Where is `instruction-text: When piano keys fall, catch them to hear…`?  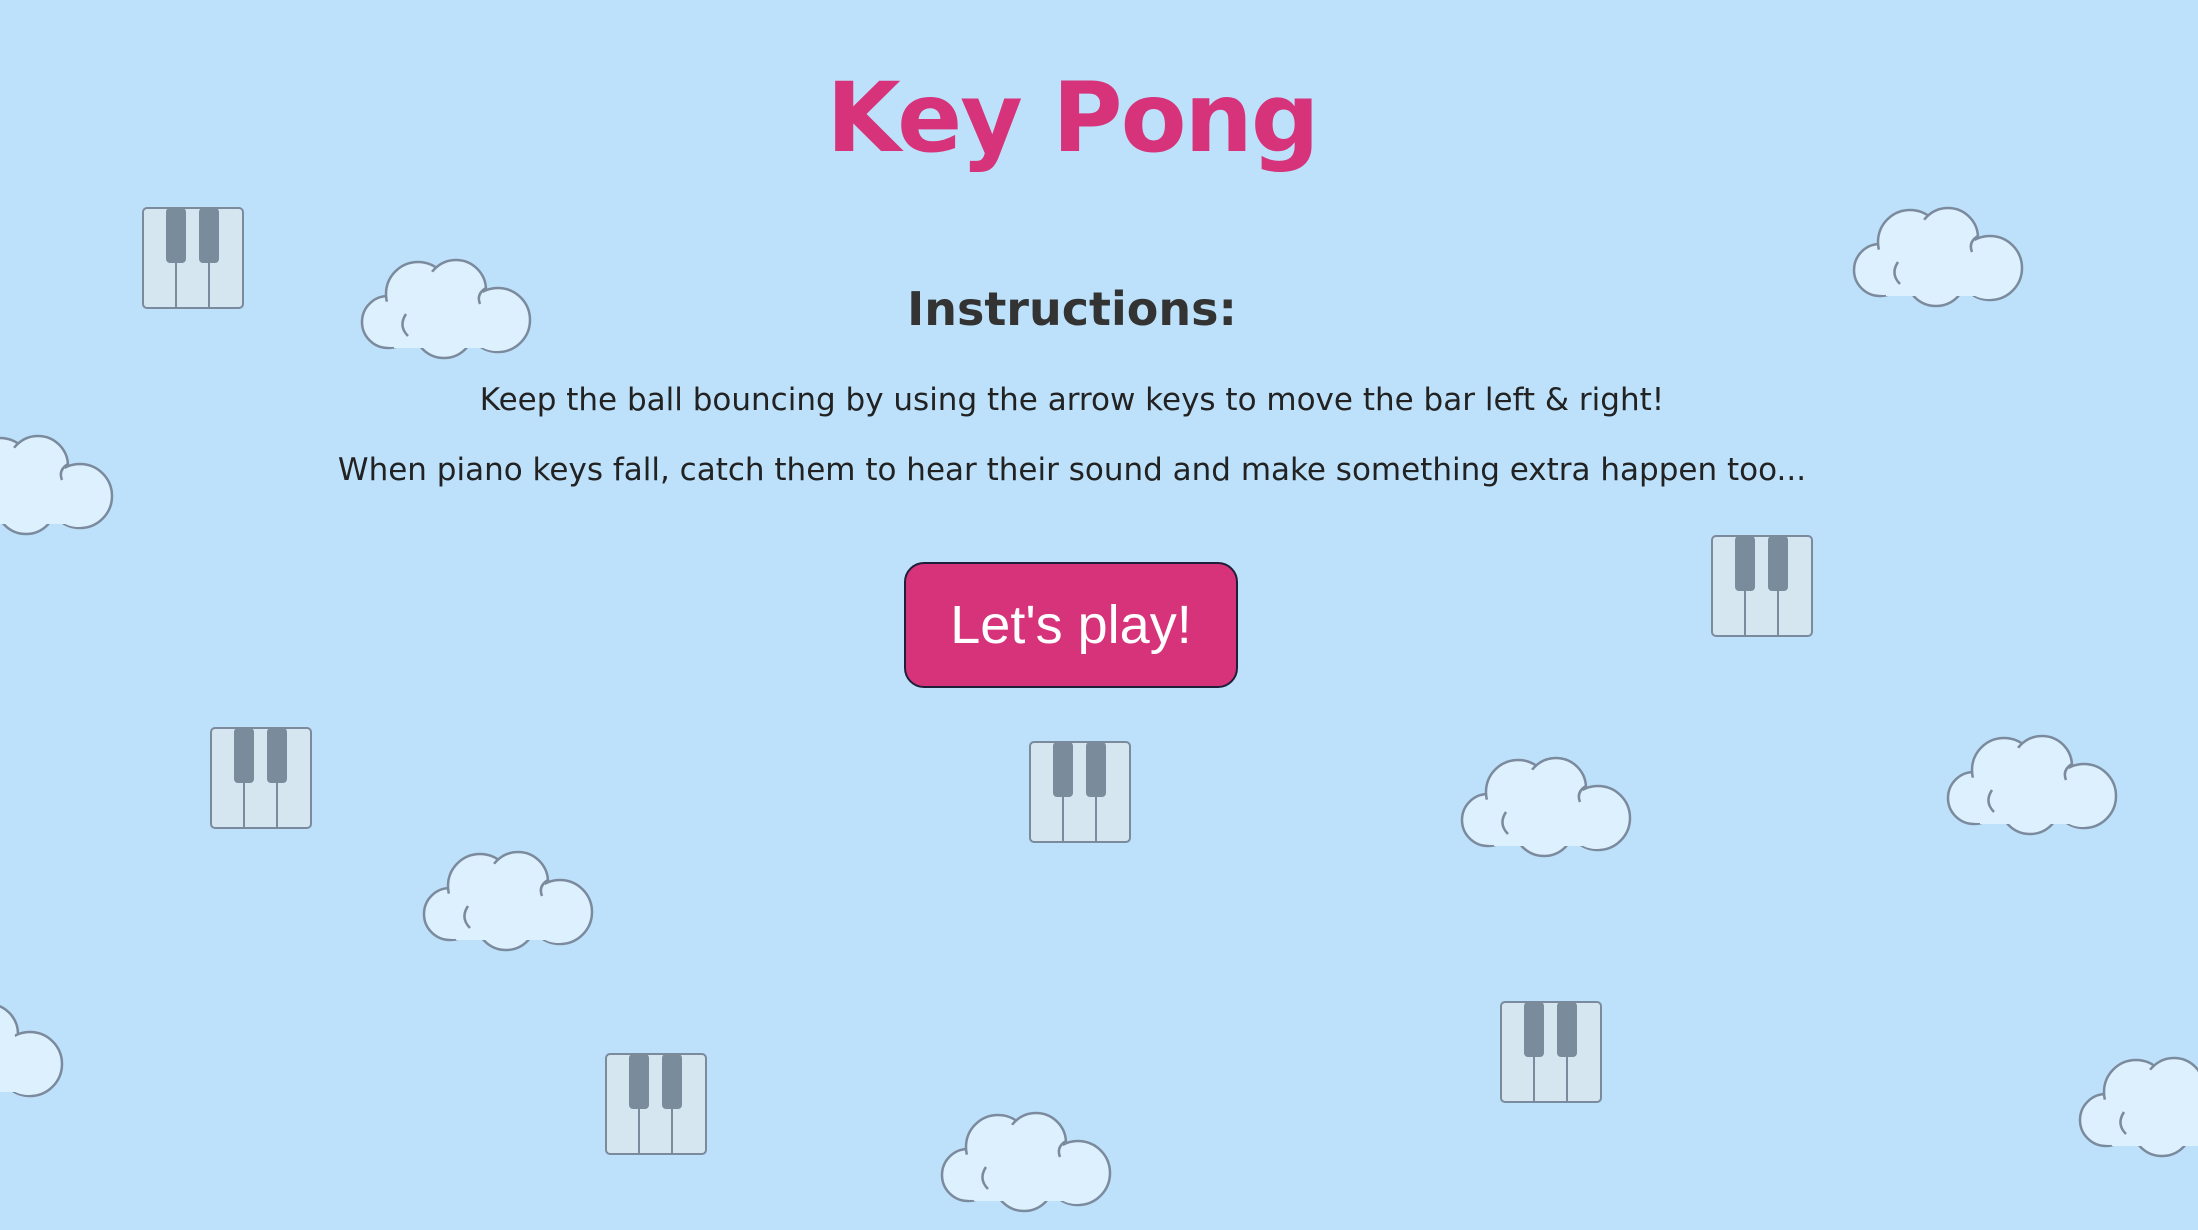 instruction-text: When piano keys fall, catch them to hear… is located at coordinates (1072, 470).